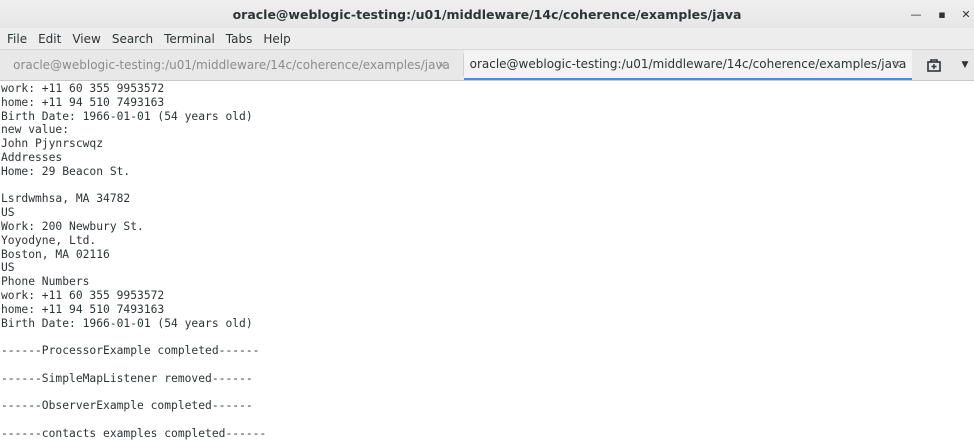 This screenshot has width=974, height=441. I want to click on terminal-line: Yoyodyne, Ltd., so click(49, 240).